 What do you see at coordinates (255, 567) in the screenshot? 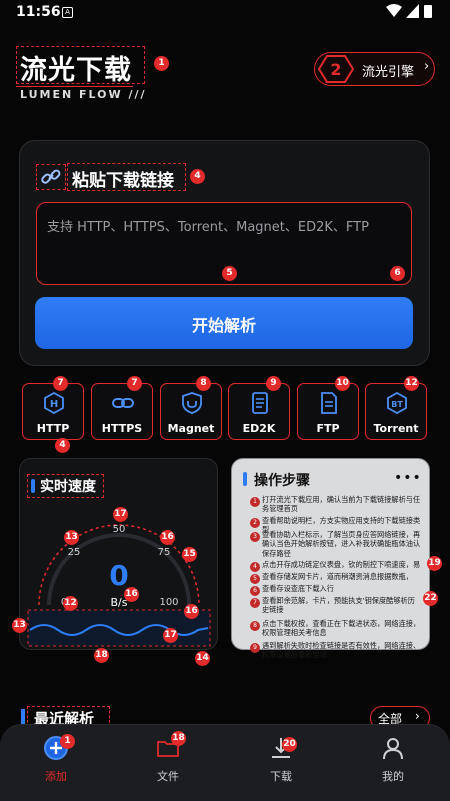
I see `step-number: 4` at bounding box center [255, 567].